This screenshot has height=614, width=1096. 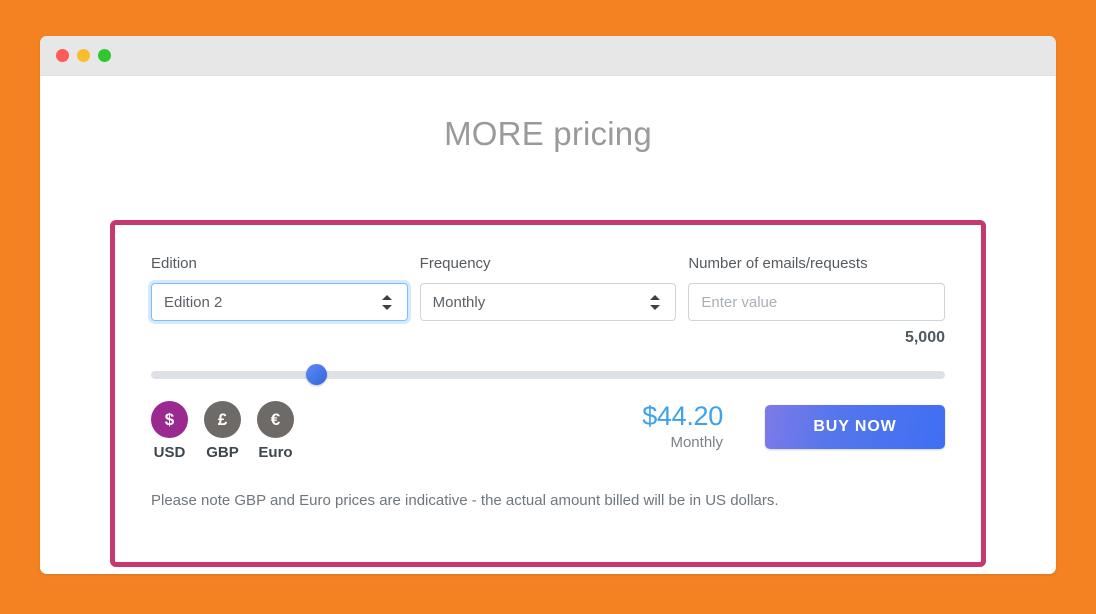 I want to click on currency-option-gbp: £ GBP, so click(x=222, y=431).